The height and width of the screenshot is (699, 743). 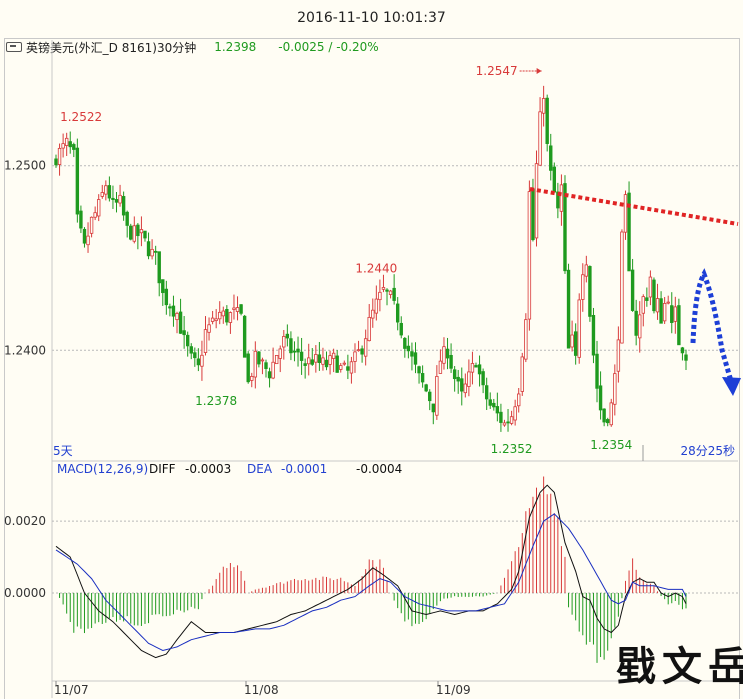 I want to click on price-annotation: 1.2354, so click(x=611, y=445).